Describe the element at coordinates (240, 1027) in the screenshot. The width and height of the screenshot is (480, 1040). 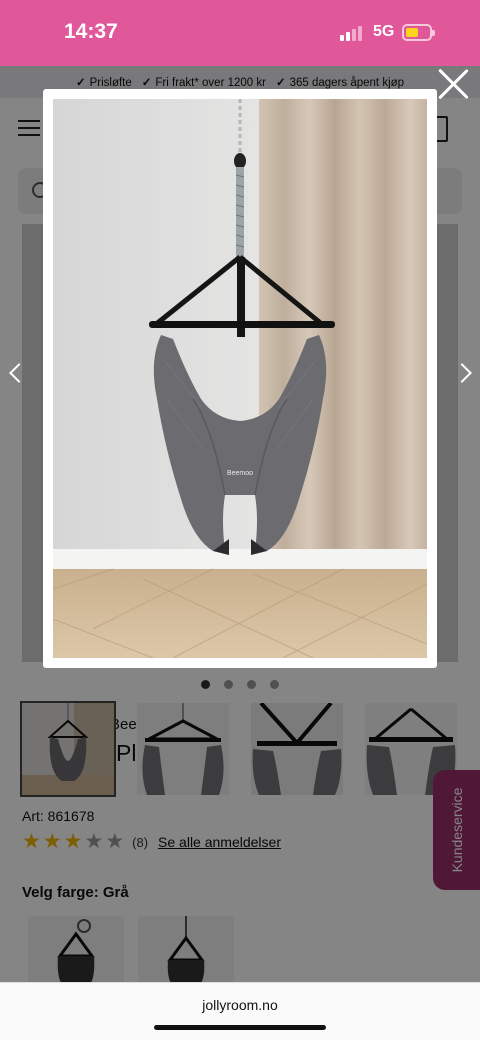
I see `home-indicator` at that location.